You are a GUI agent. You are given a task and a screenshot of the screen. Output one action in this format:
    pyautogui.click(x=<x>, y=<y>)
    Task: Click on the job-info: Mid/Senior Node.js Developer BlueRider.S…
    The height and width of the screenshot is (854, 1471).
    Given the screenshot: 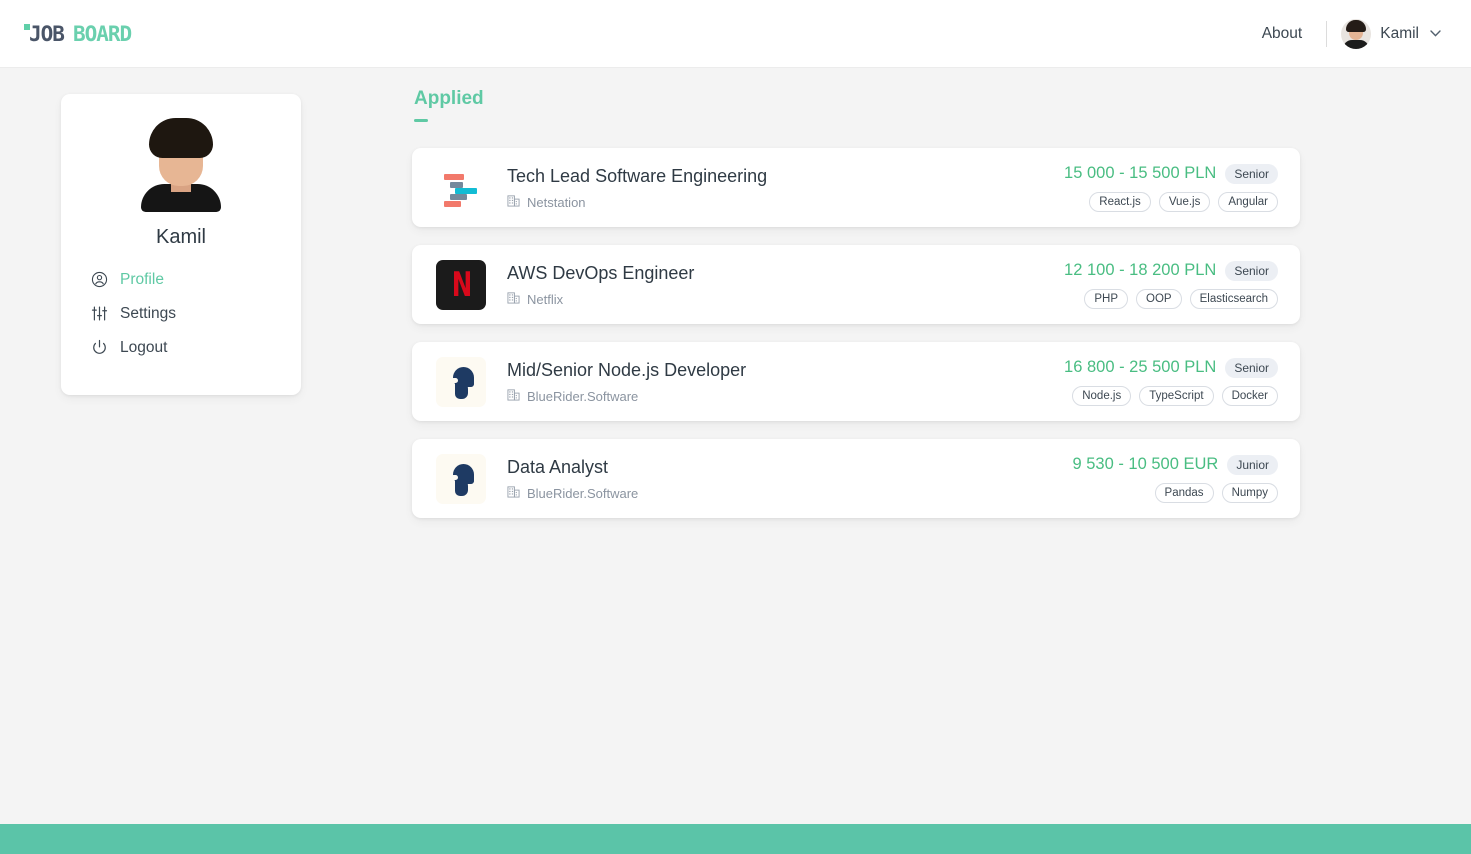 What is the action you would take?
    pyautogui.click(x=626, y=382)
    